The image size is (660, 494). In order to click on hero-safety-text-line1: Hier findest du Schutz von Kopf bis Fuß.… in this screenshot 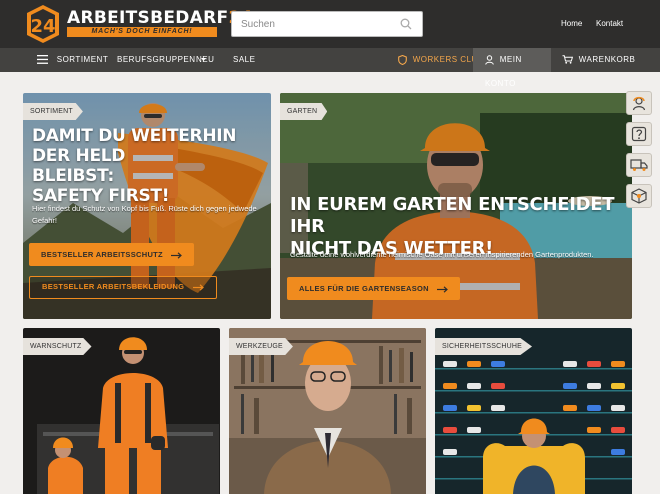, I will do `click(144, 208)`.